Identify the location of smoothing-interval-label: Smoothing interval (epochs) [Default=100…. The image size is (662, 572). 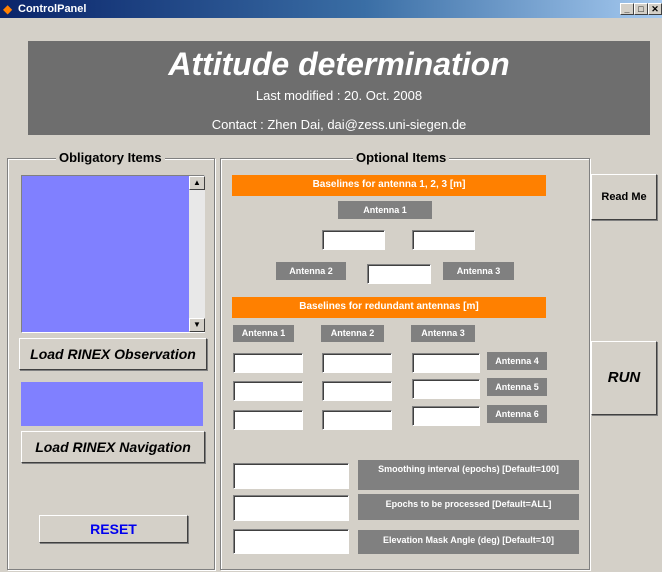
(468, 475).